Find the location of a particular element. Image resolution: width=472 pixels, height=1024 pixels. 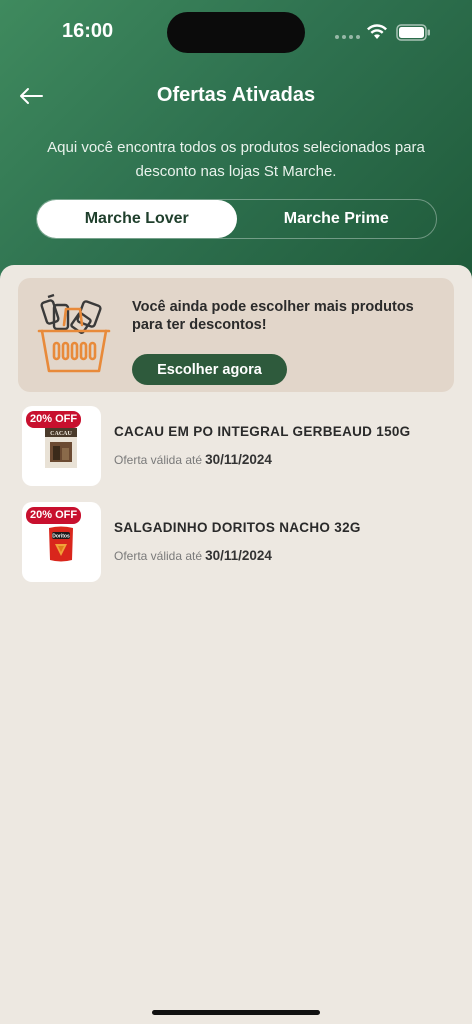

product-thumbnail: 20% OFF CACAU is located at coordinates (61, 446).